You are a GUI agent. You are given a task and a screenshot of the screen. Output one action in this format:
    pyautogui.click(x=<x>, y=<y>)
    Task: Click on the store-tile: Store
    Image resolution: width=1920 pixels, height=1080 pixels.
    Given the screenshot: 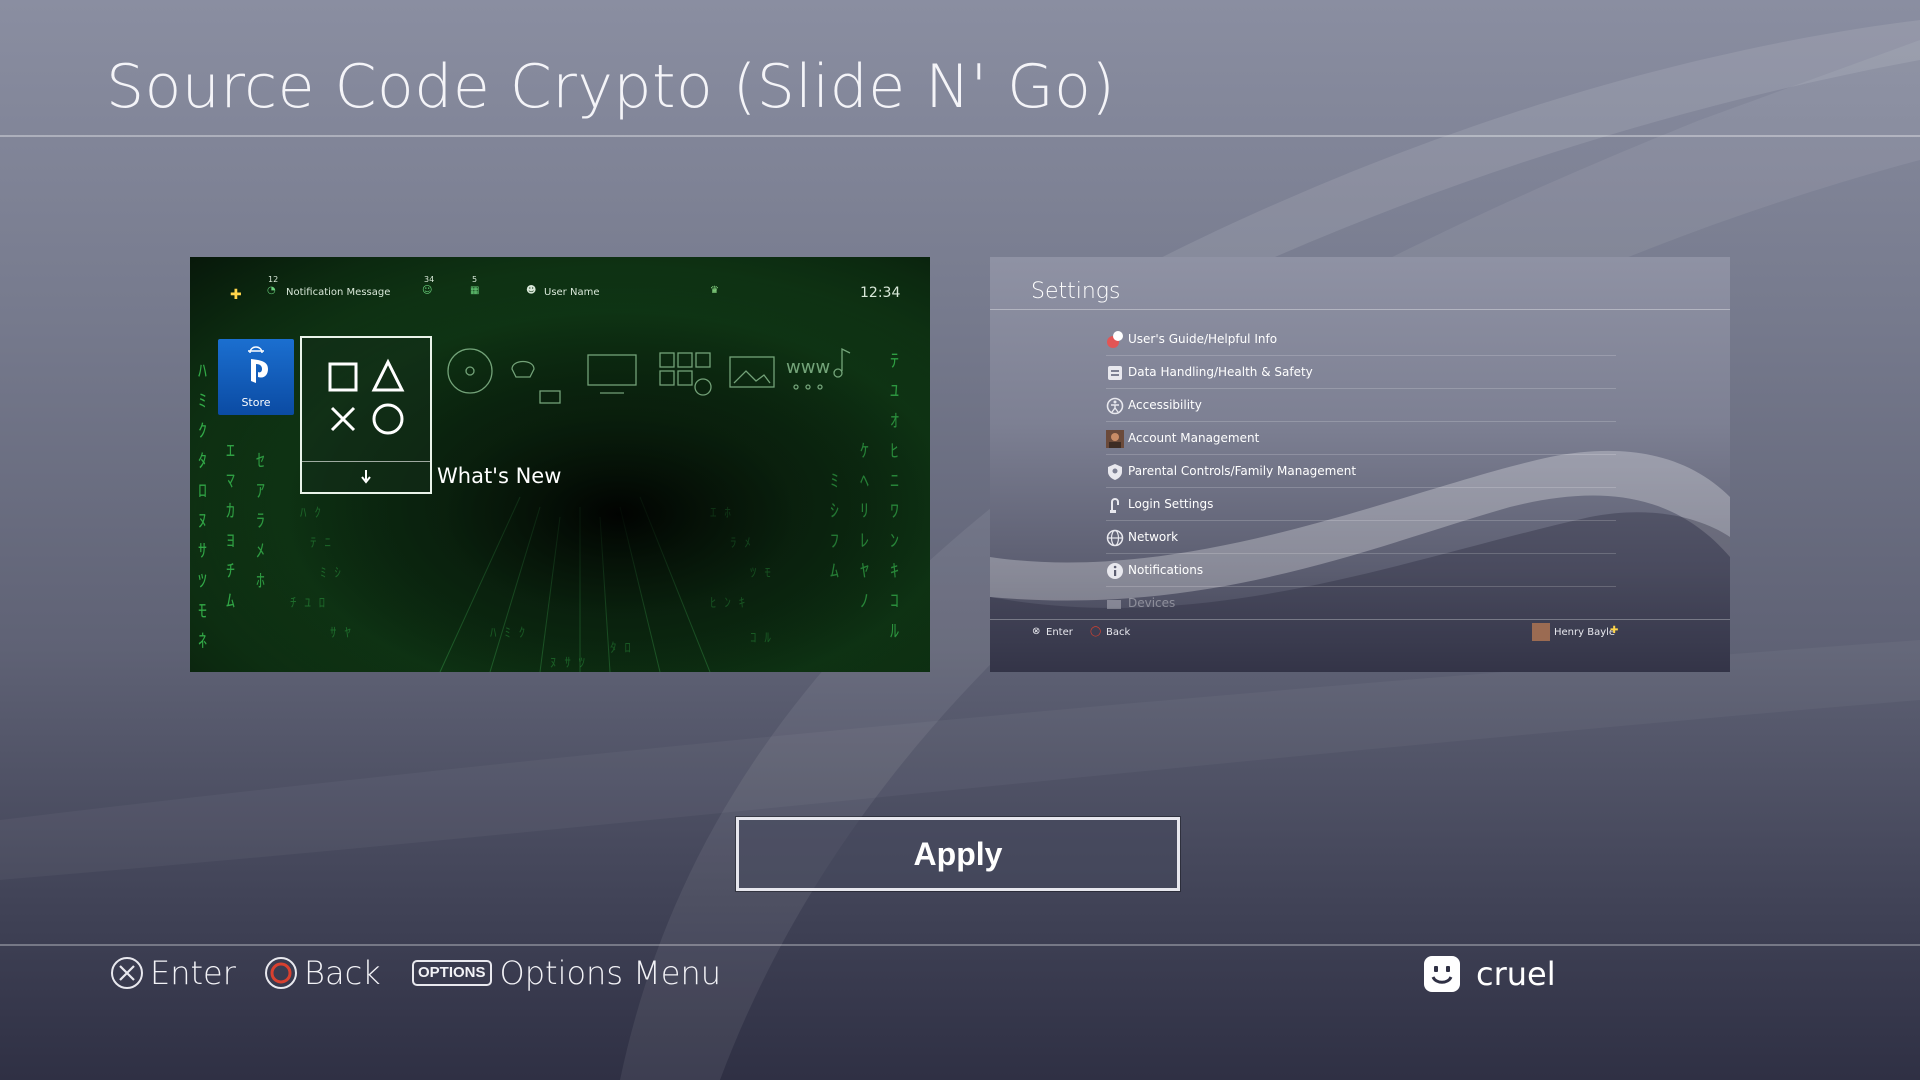 What is the action you would take?
    pyautogui.click(x=256, y=377)
    